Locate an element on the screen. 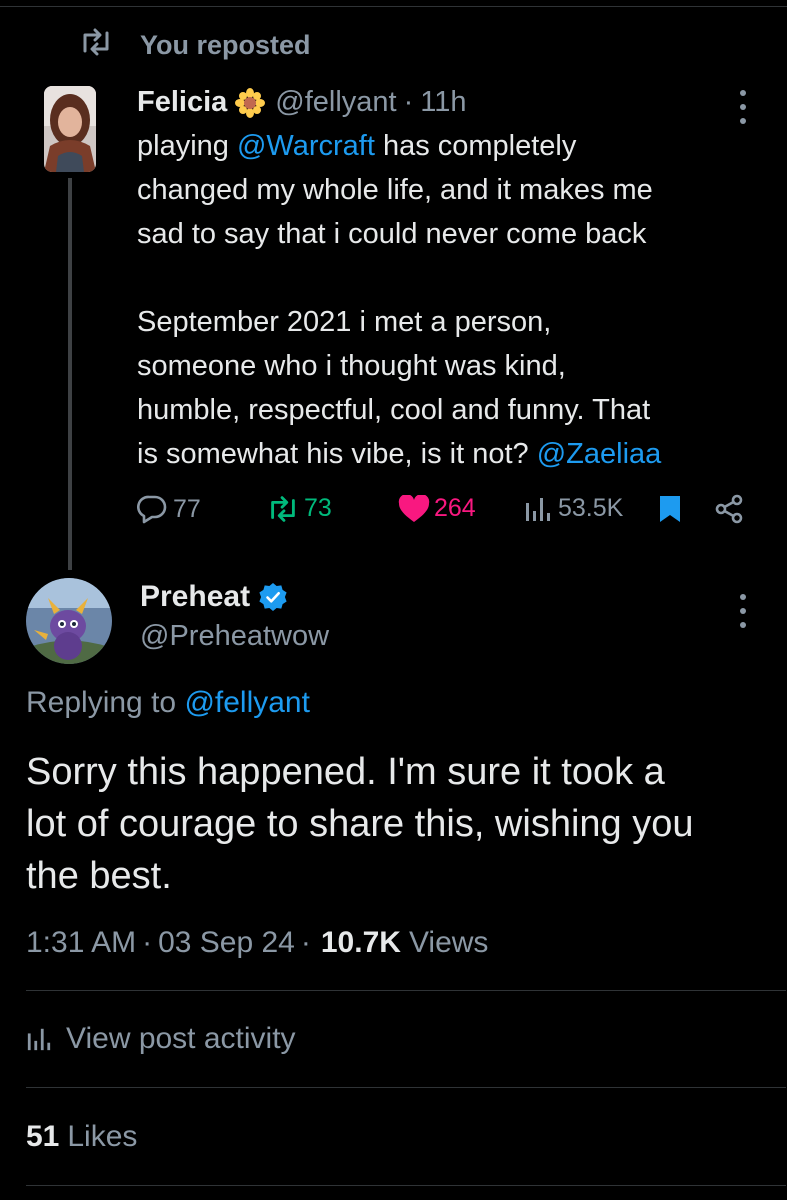 The image size is (787, 1200). post-date: 03 Sep 24 is located at coordinates (226, 943).